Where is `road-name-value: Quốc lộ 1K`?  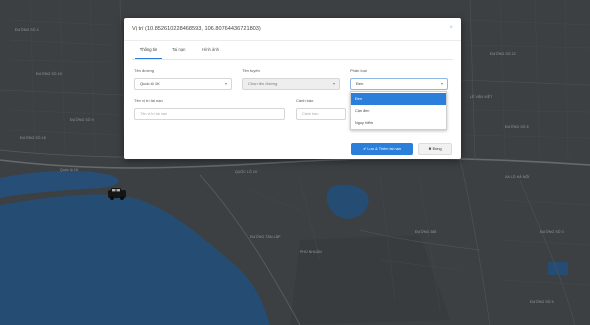 road-name-value: Quốc lộ 1K is located at coordinates (150, 83).